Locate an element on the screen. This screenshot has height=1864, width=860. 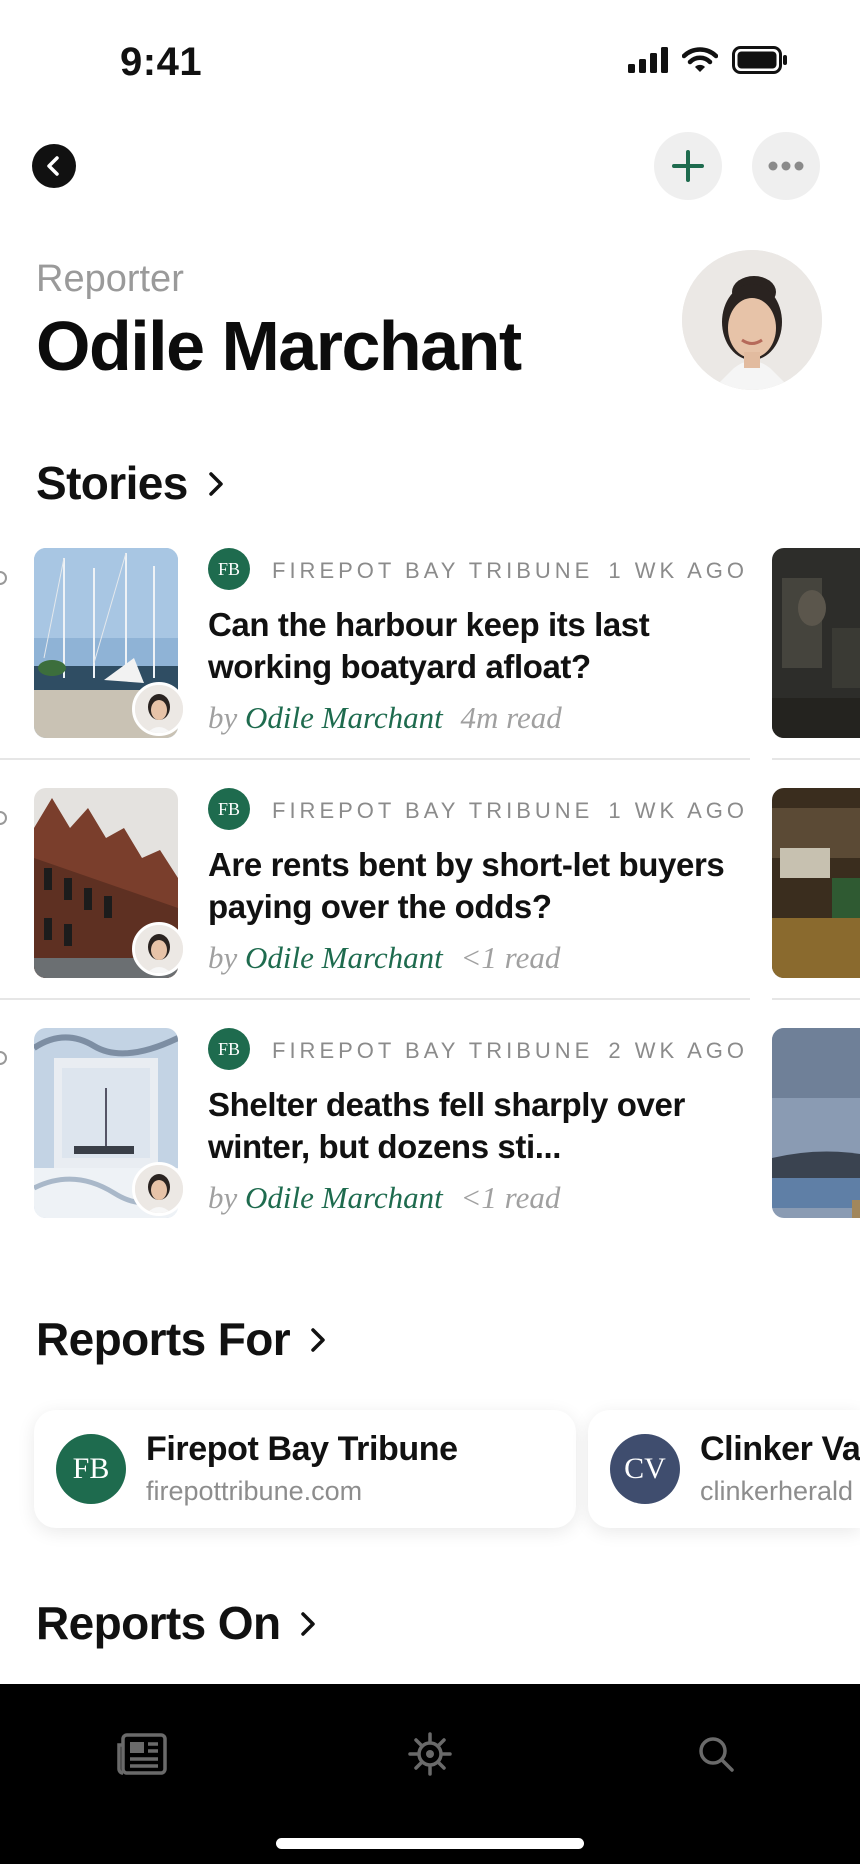
publication-url: firepottribune.com is located at coordinates (254, 1491).